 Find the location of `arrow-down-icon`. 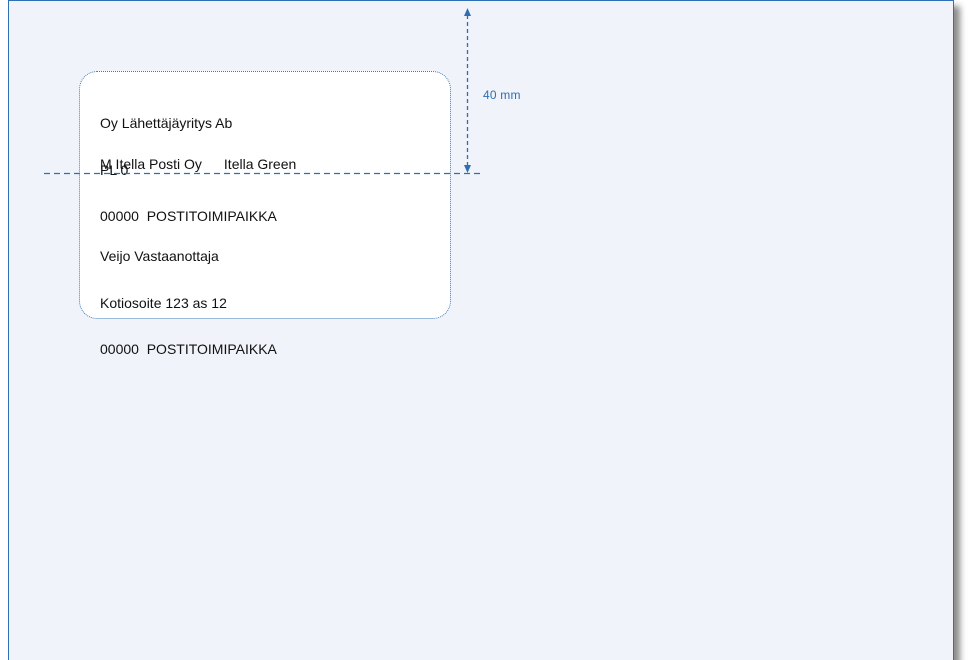

arrow-down-icon is located at coordinates (467, 169).